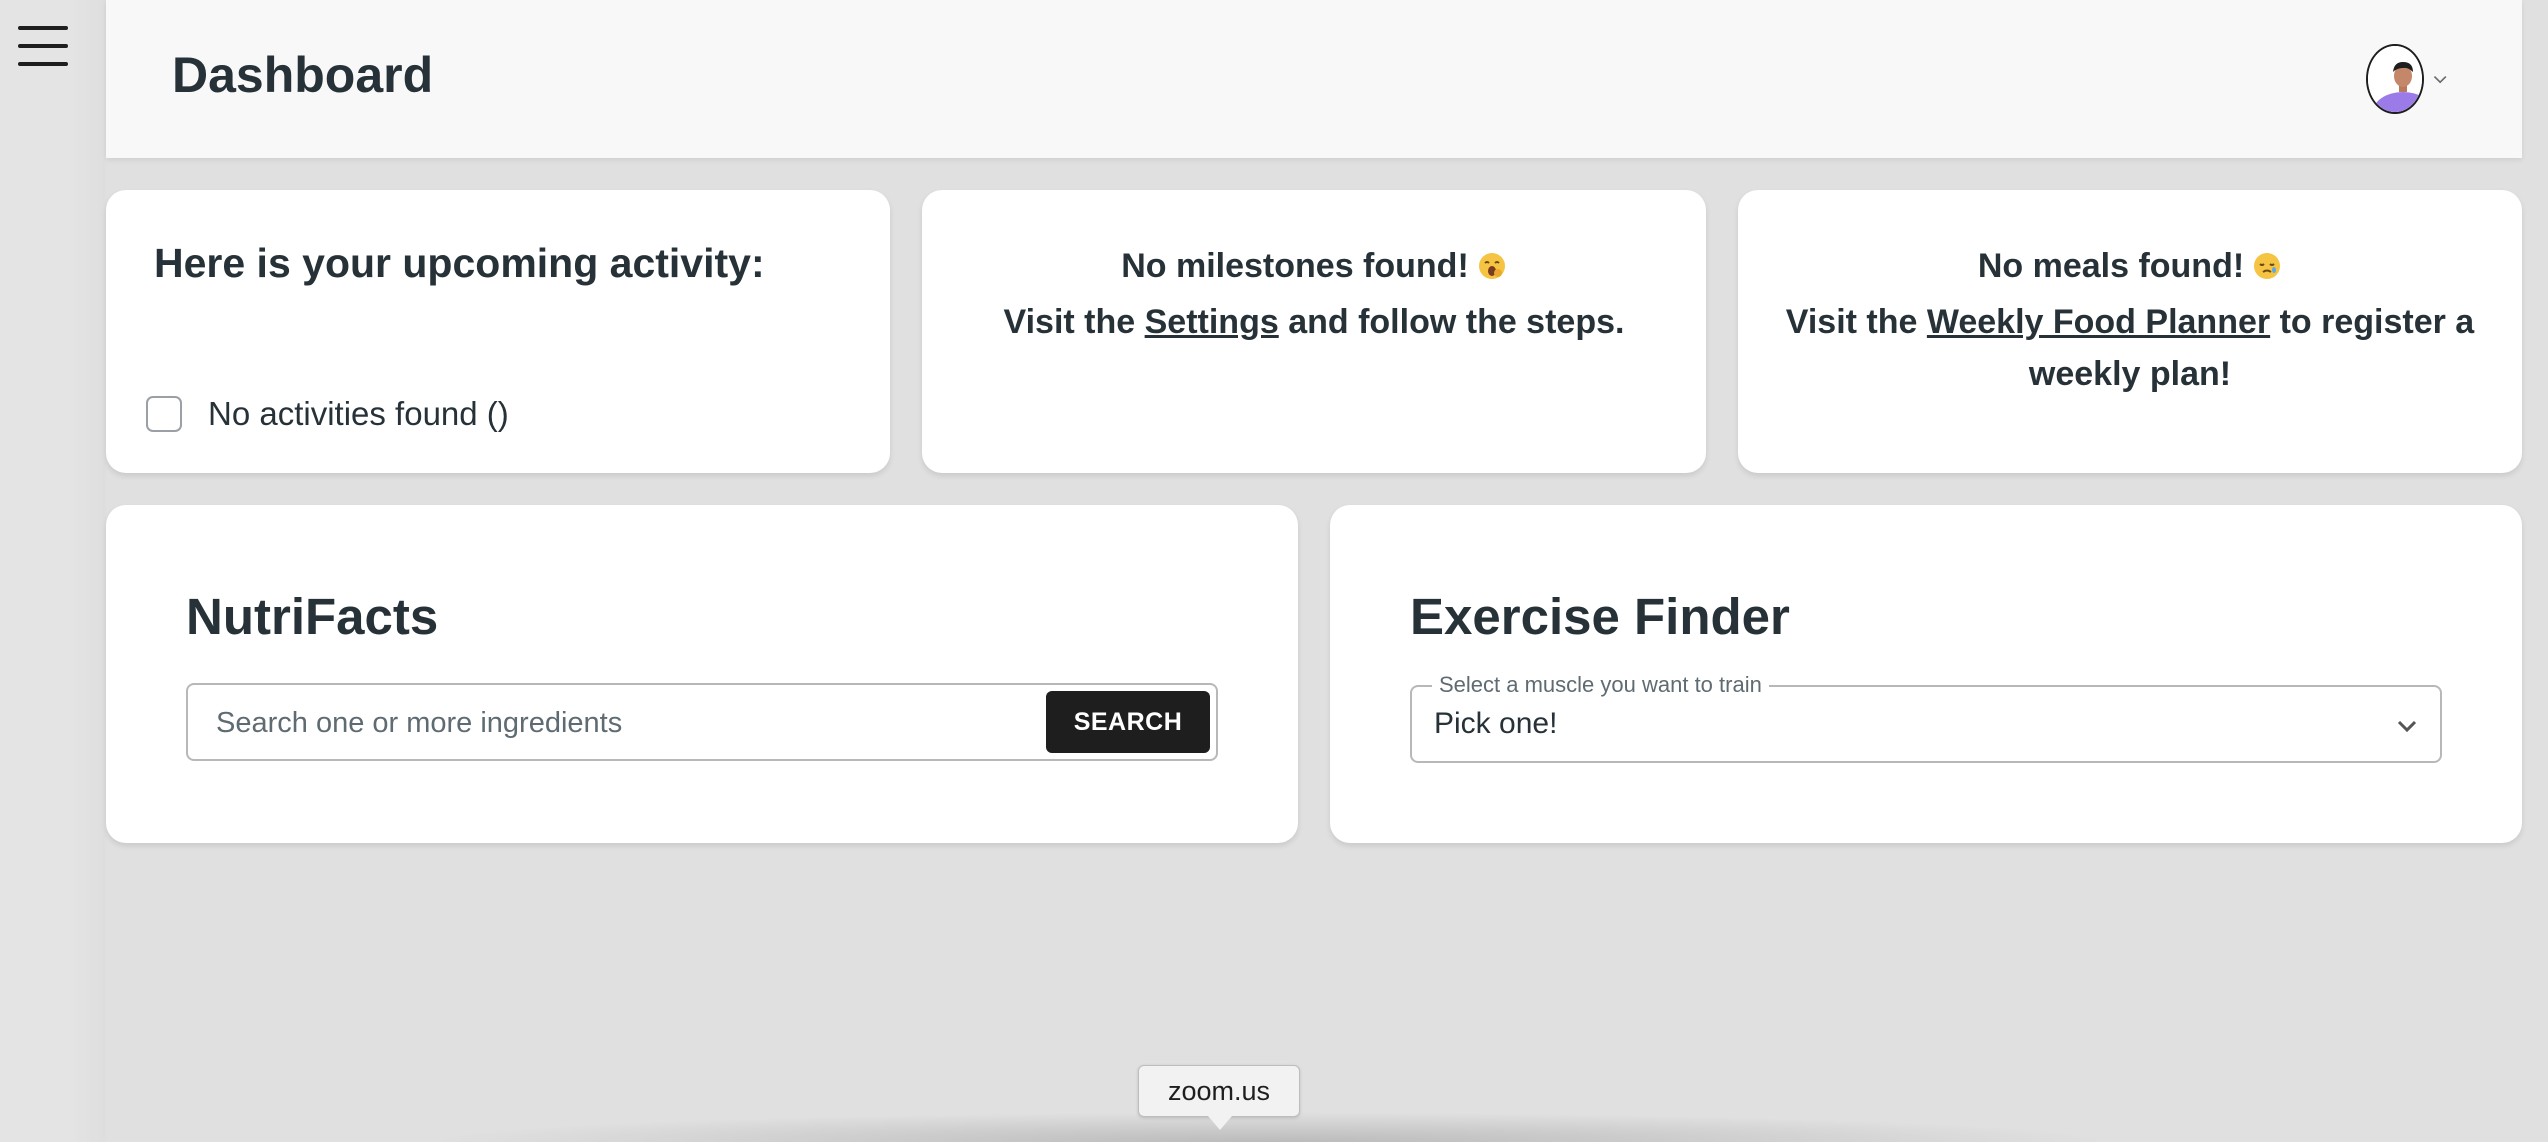 The height and width of the screenshot is (1142, 2548). What do you see at coordinates (1600, 685) in the screenshot?
I see `muscle-select-label: Select a muscle you want to train` at bounding box center [1600, 685].